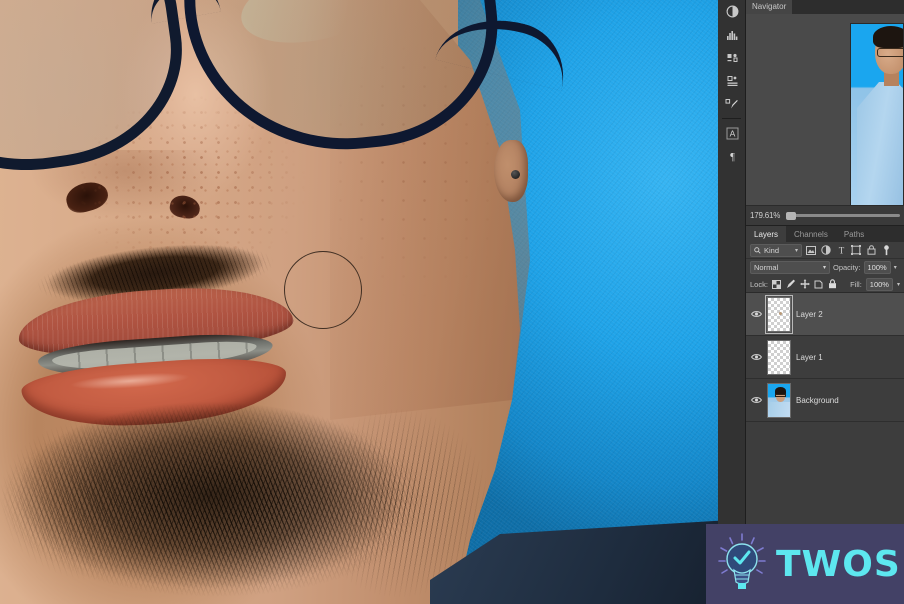  I want to click on twos-watermark: TWOS, so click(805, 564).